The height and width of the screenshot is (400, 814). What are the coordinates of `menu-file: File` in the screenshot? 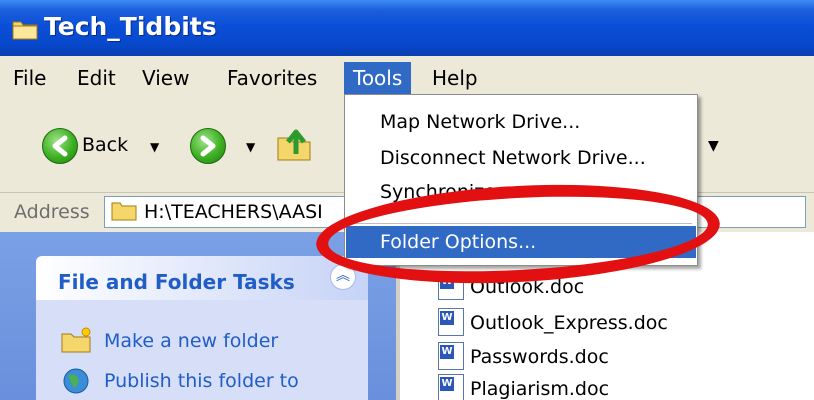 It's located at (29, 78).